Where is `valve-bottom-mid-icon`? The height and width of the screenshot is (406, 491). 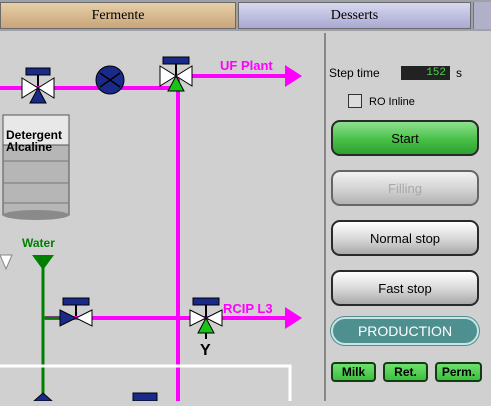
valve-bottom-mid-icon is located at coordinates (145, 397).